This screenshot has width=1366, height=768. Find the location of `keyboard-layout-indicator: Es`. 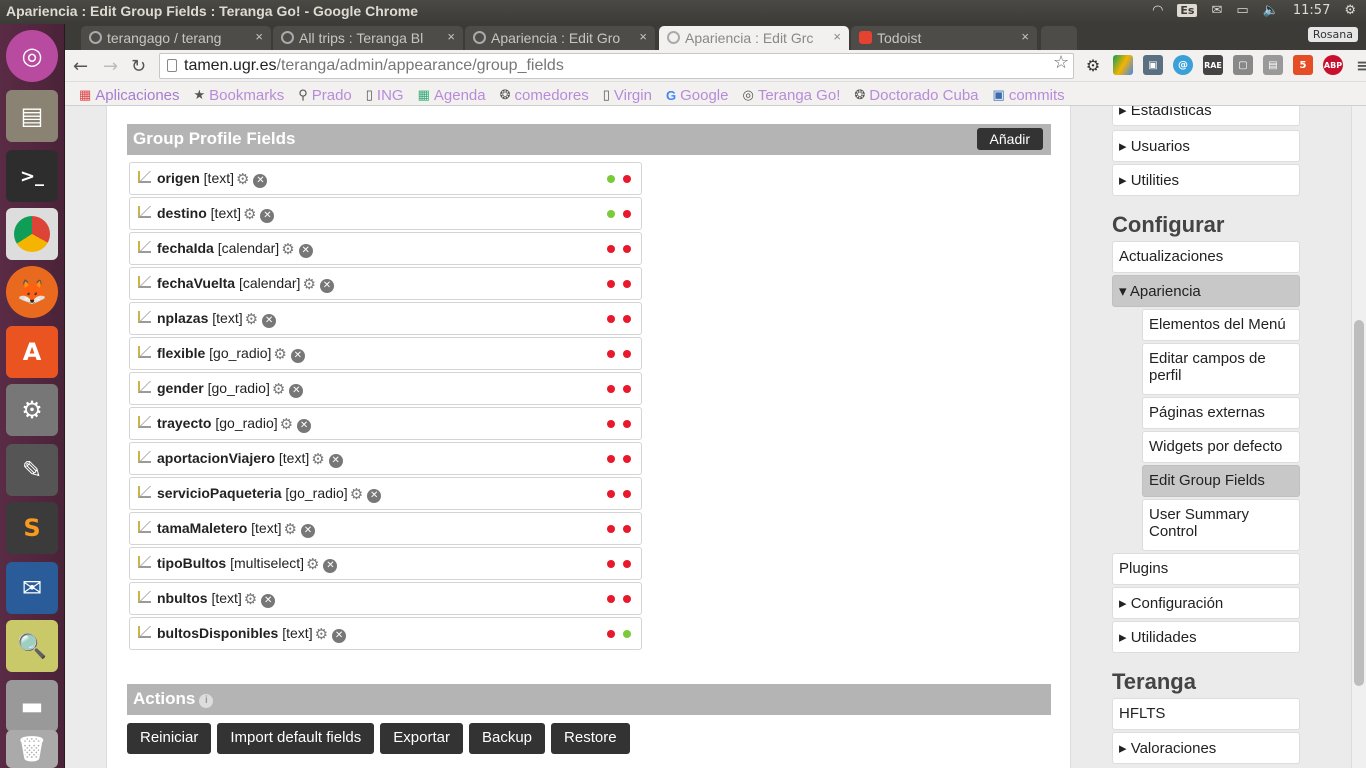

keyboard-layout-indicator: Es is located at coordinates (1187, 10).